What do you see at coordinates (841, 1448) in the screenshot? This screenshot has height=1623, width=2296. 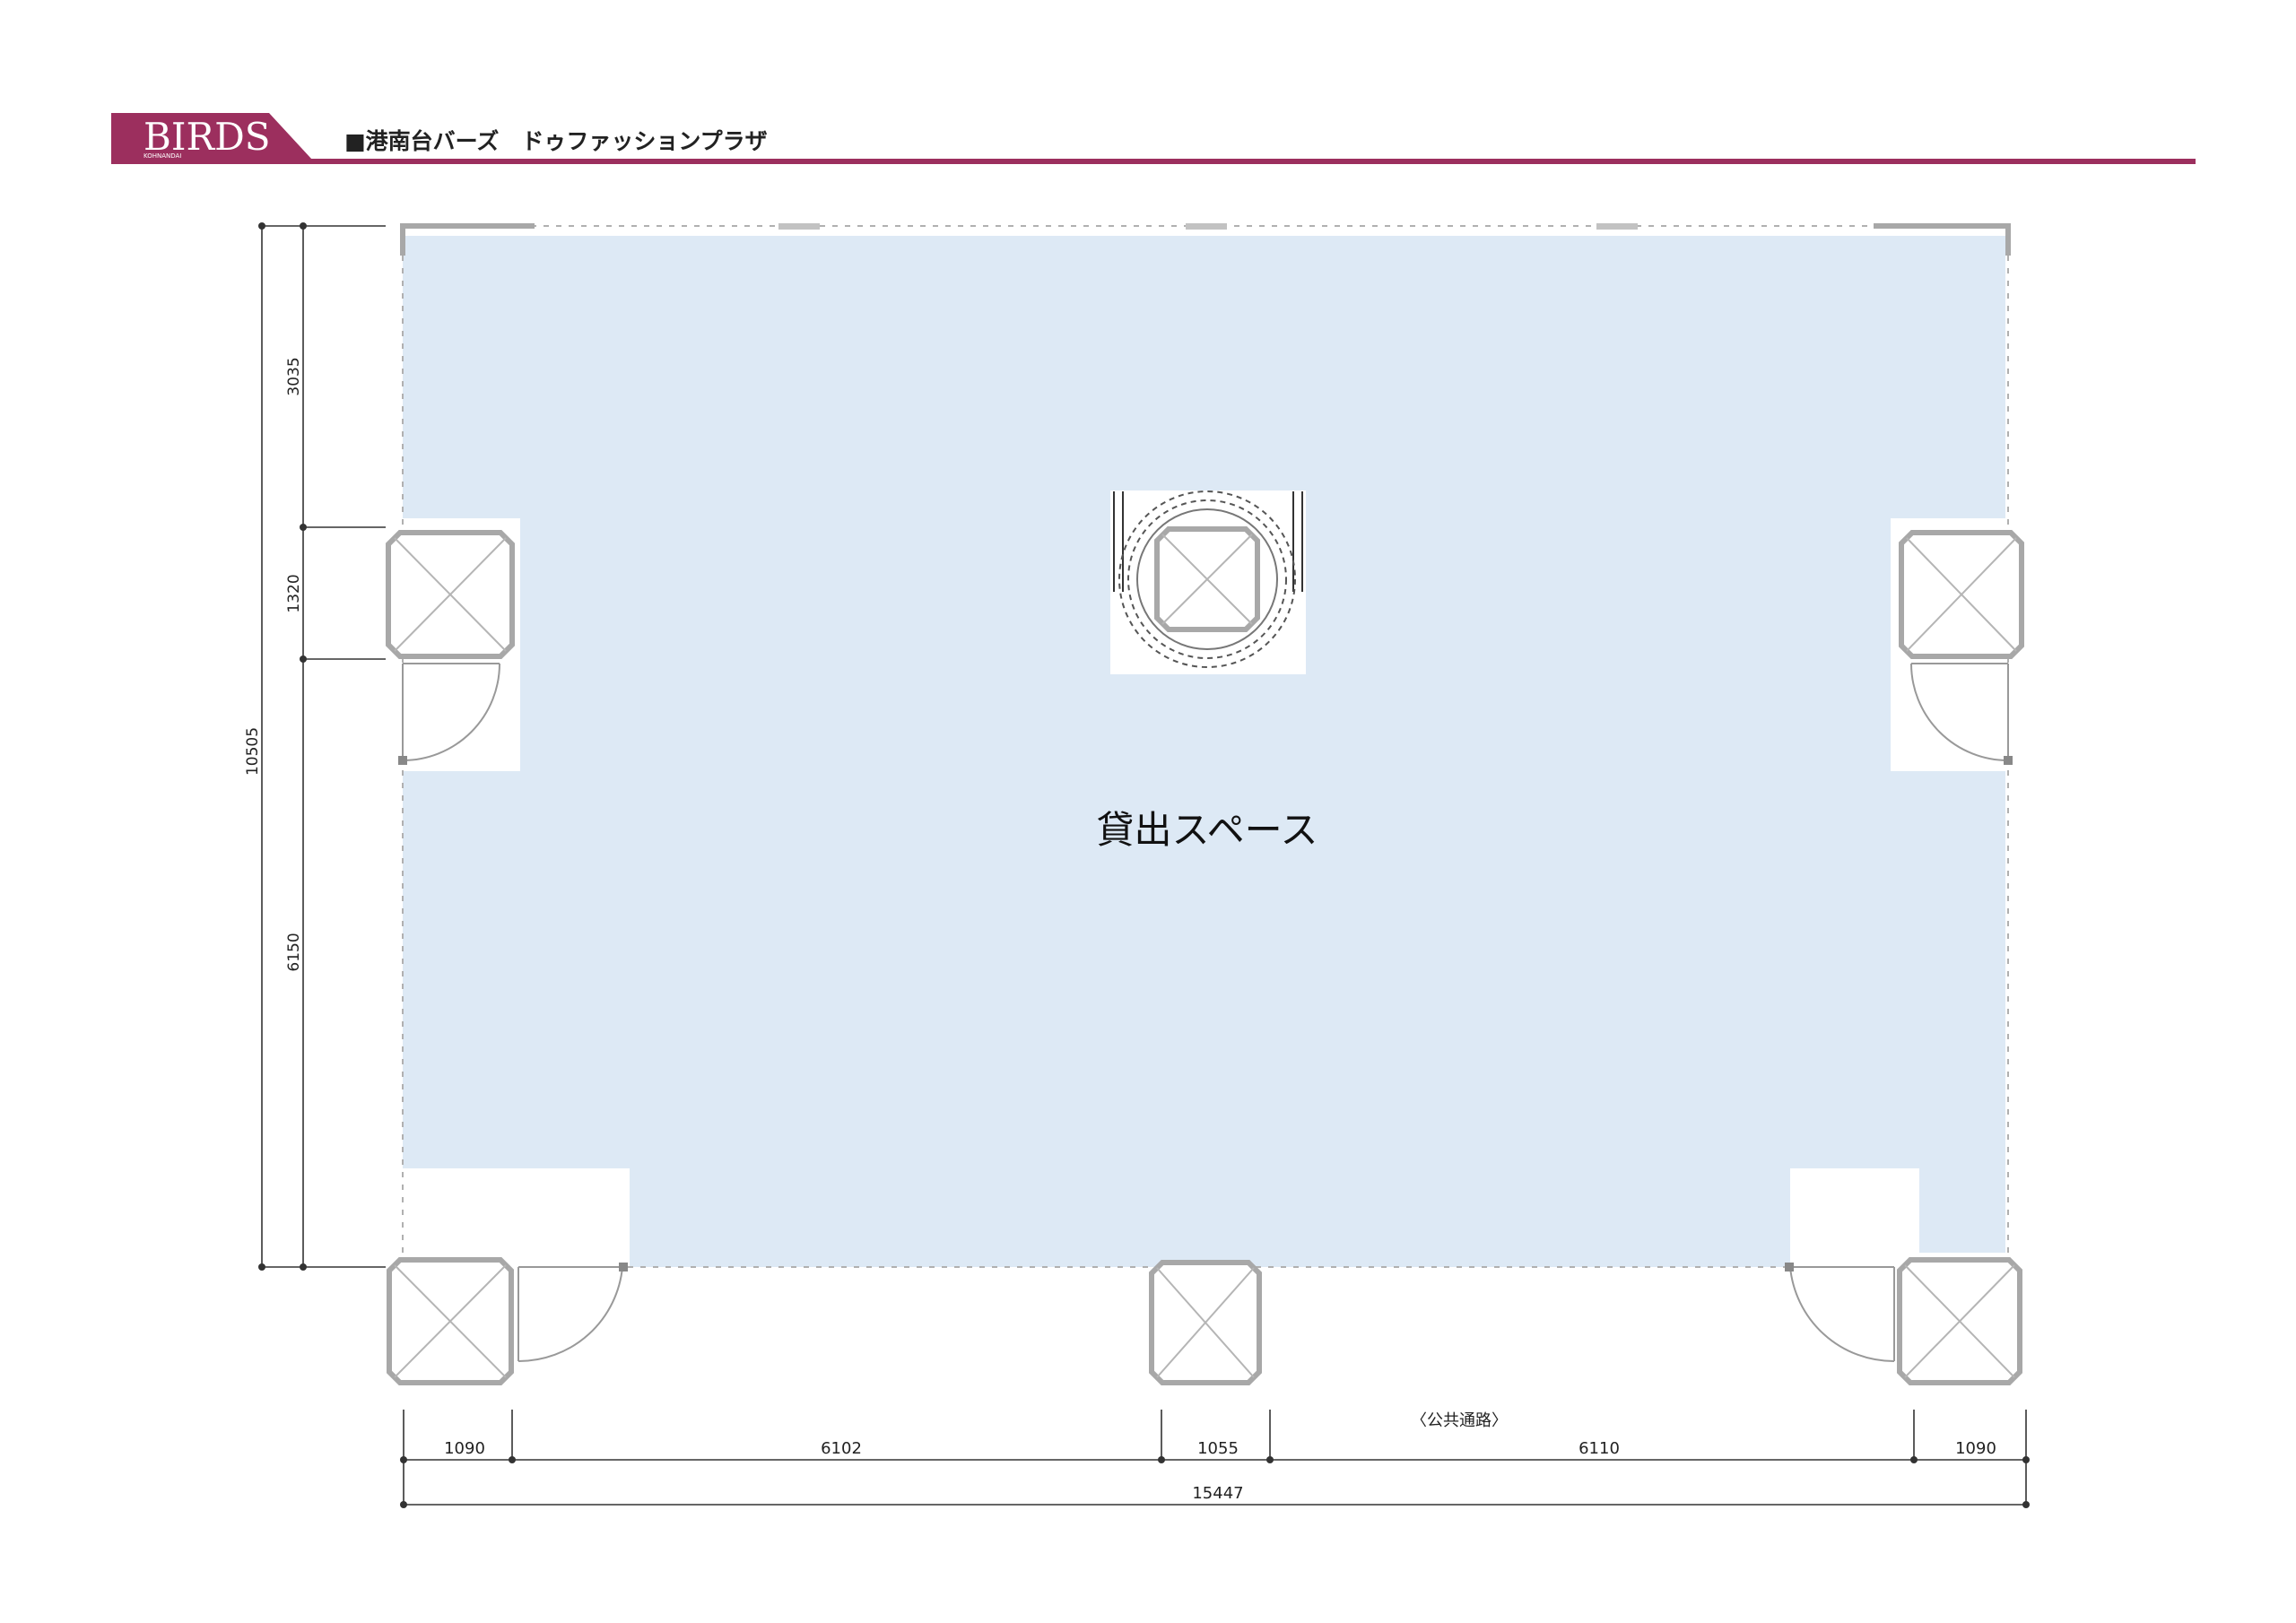 I see `dim-bottom-segment-2: 6102` at bounding box center [841, 1448].